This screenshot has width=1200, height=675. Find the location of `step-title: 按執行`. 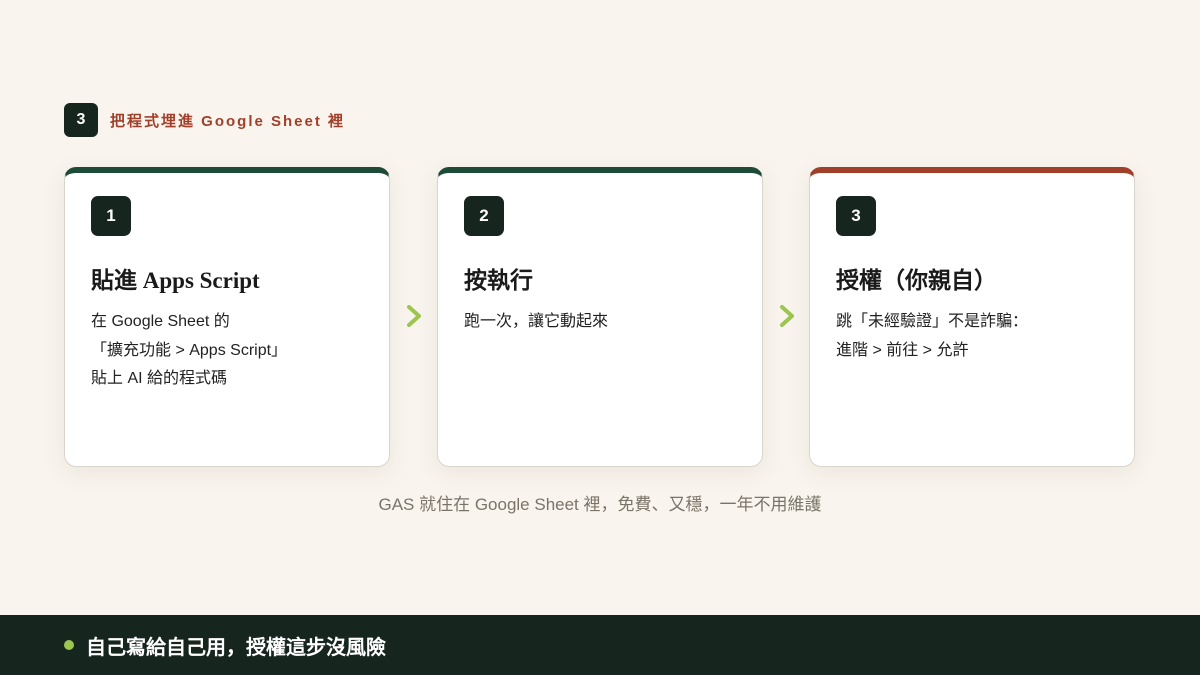

step-title: 按執行 is located at coordinates (498, 280).